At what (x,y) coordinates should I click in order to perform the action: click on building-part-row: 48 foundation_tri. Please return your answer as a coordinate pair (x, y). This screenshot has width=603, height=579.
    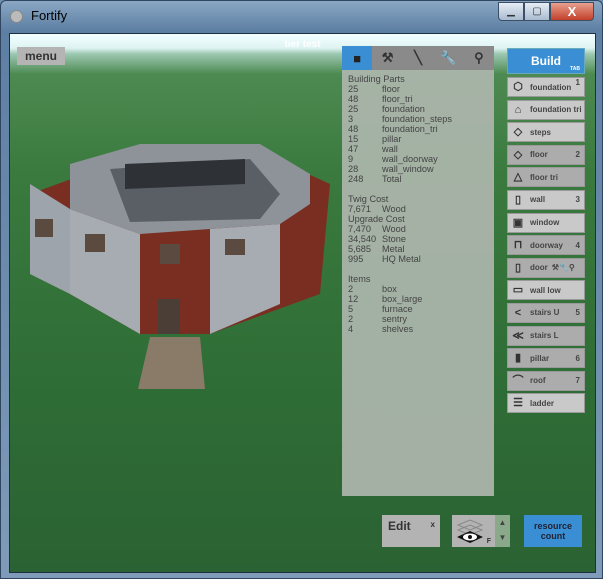
    Looking at the image, I should click on (418, 129).